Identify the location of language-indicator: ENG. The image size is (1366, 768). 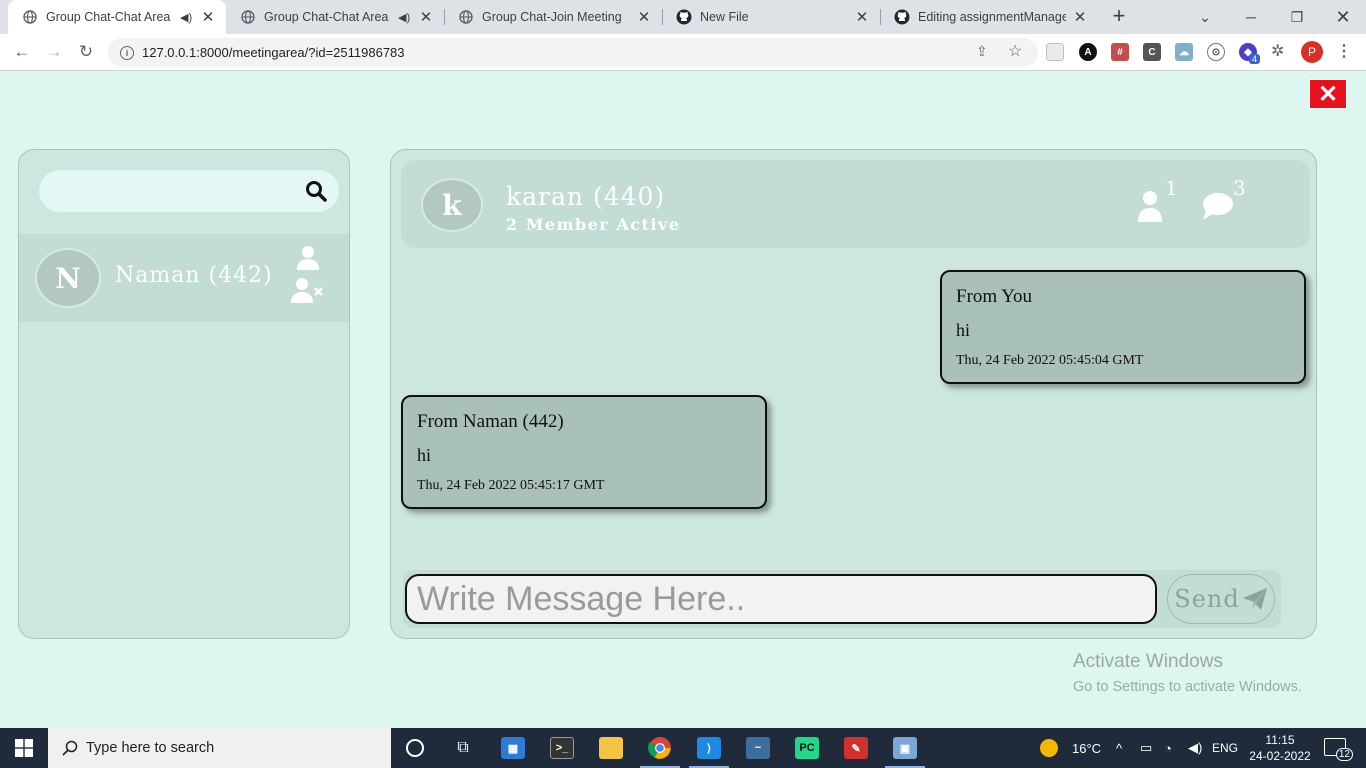
(1225, 748).